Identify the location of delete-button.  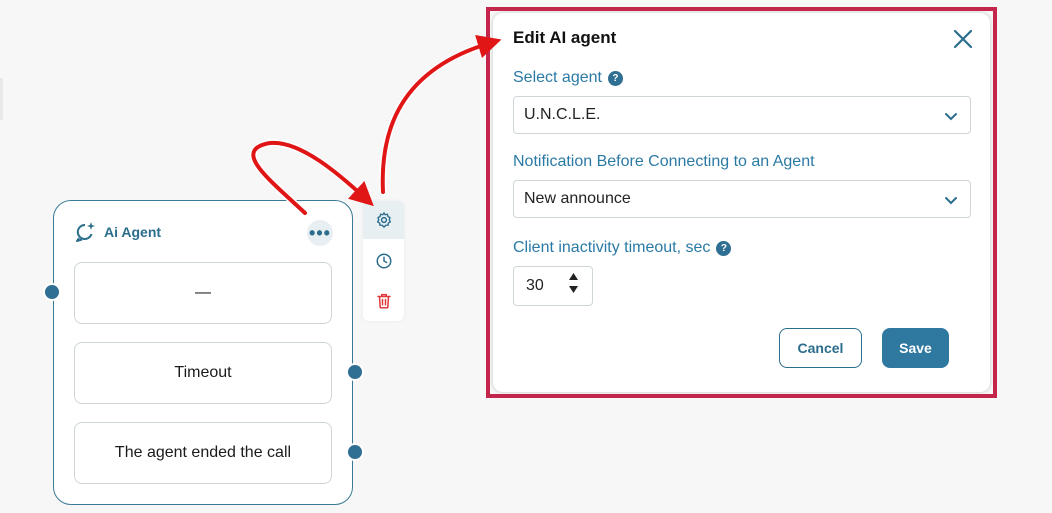
(383, 301).